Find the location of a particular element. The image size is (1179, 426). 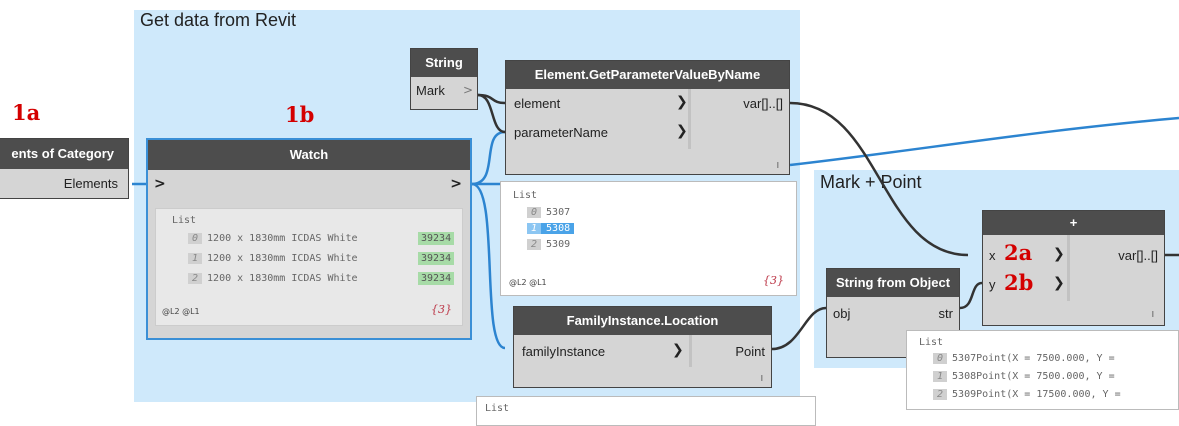

node-title: FamilyInstance.Location is located at coordinates (642, 321).